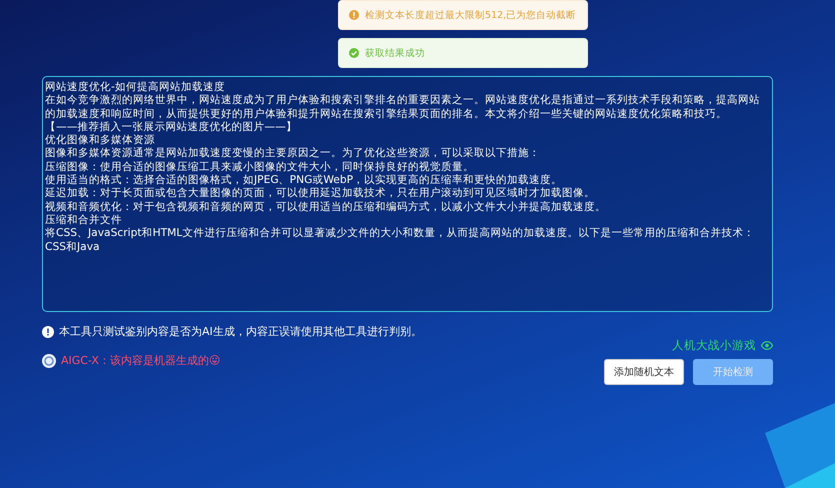  I want to click on logo-icon, so click(49, 361).